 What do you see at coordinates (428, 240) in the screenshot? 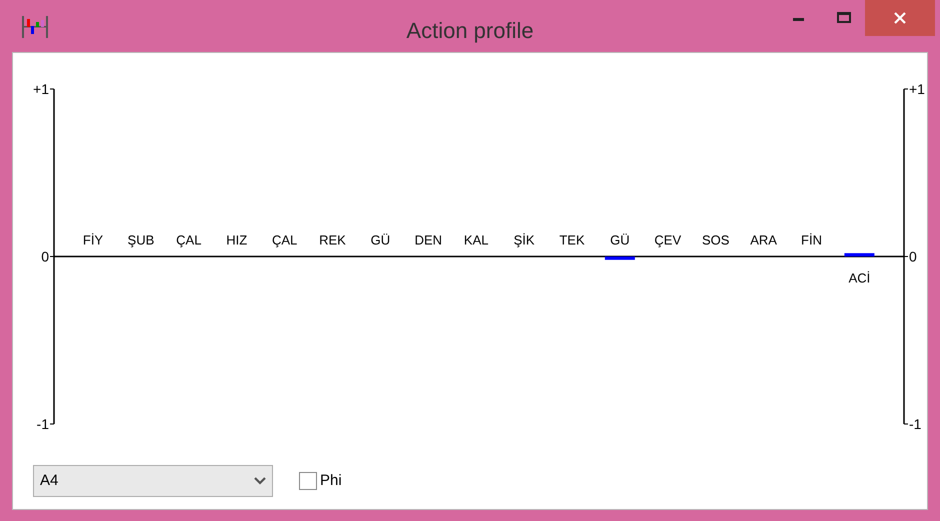
I see `category-label: DEN` at bounding box center [428, 240].